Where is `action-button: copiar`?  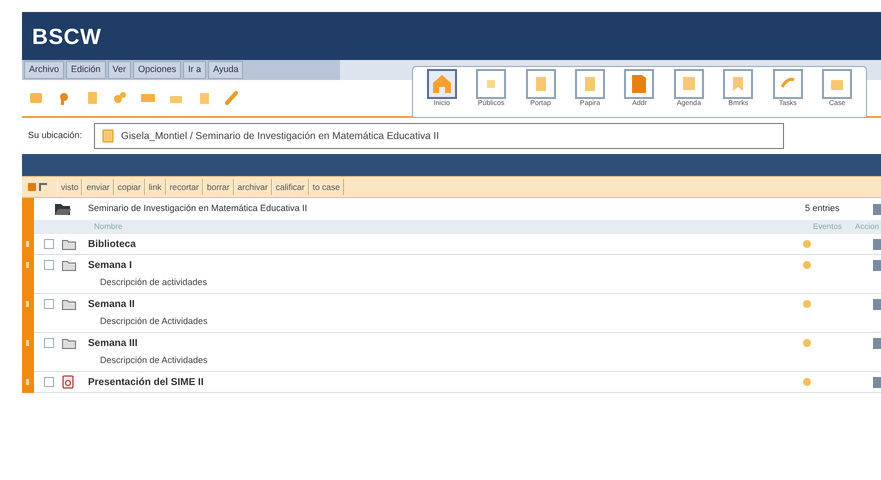
action-button: copiar is located at coordinates (129, 187).